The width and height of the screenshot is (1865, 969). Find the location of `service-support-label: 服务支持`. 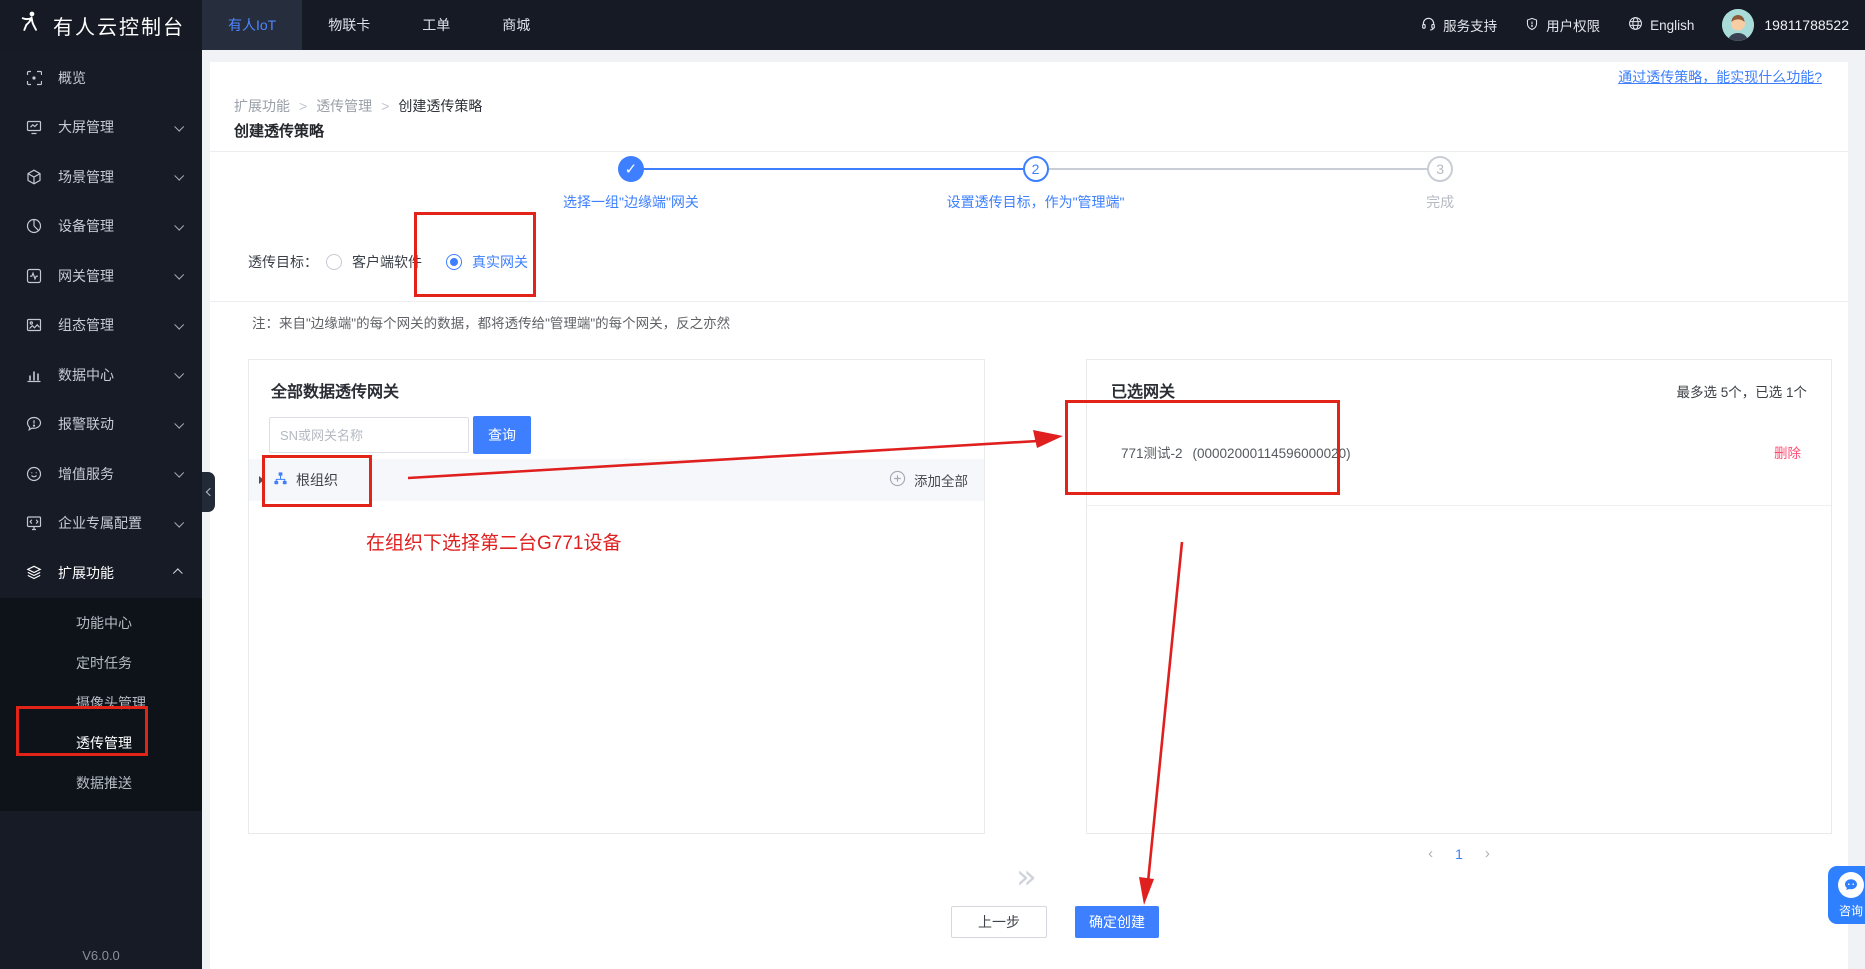

service-support-label: 服务支持 is located at coordinates (1470, 26).